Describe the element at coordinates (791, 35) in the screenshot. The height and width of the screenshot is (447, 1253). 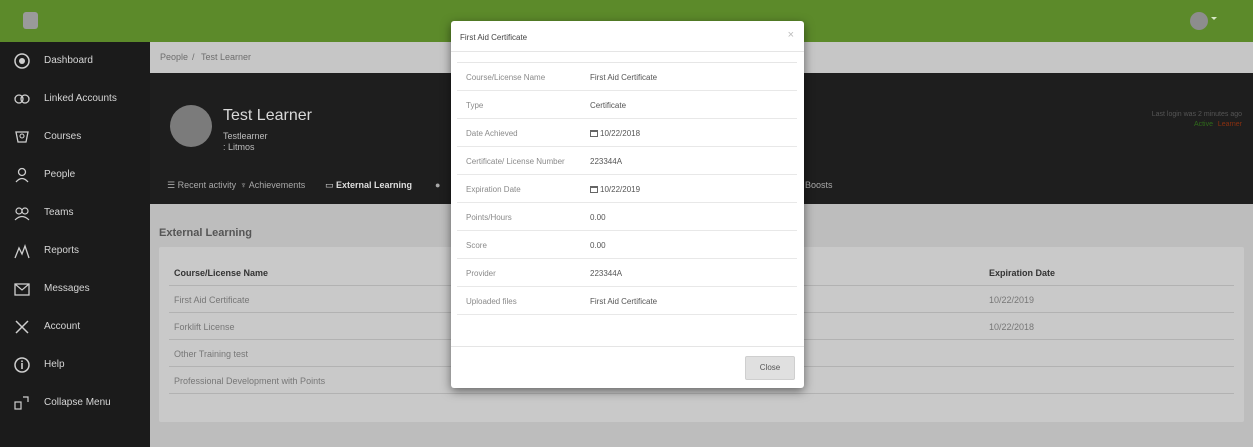
I see `close-icon: ×` at that location.